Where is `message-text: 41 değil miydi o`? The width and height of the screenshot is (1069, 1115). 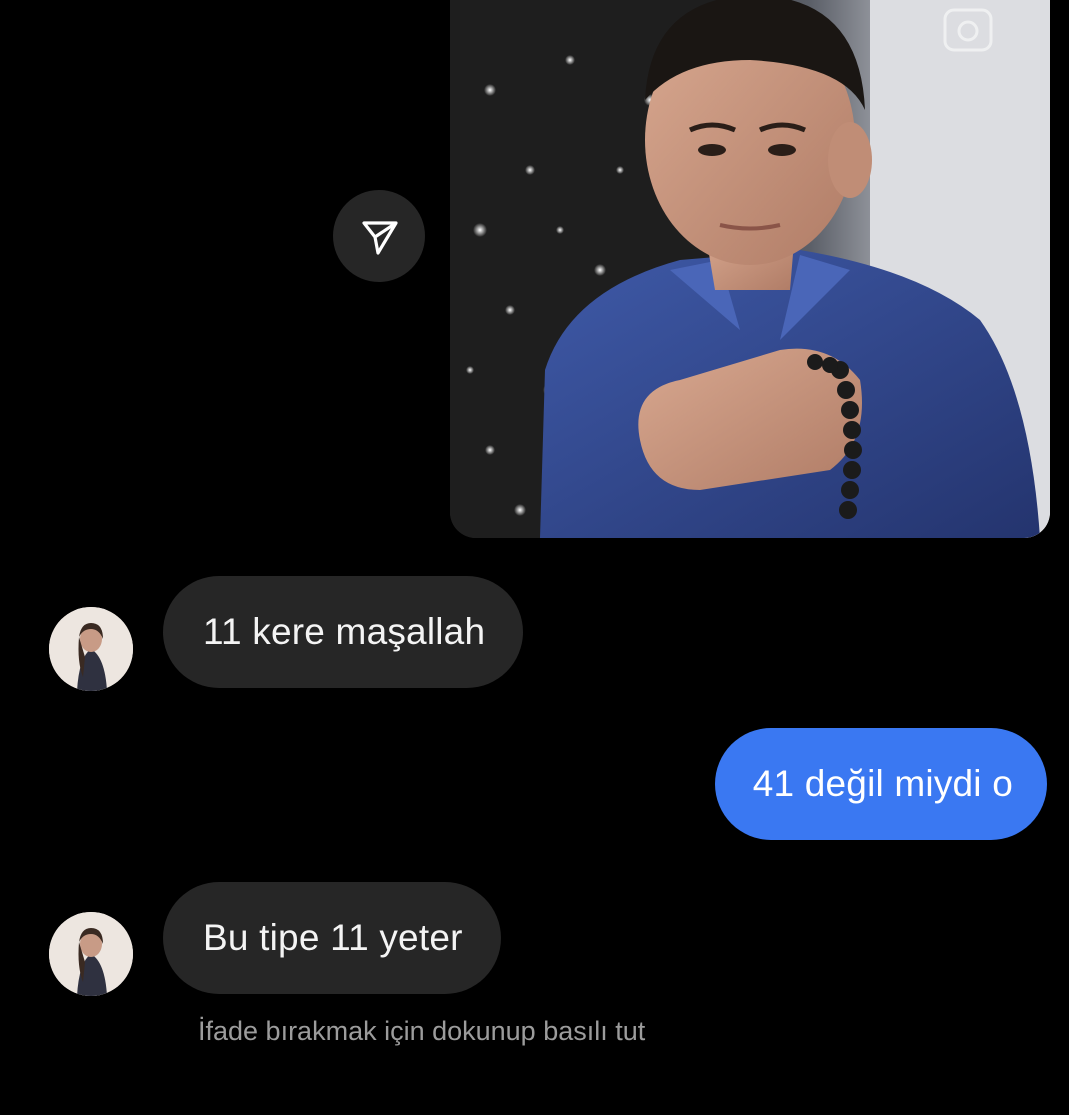 message-text: 41 değil miydi o is located at coordinates (882, 783).